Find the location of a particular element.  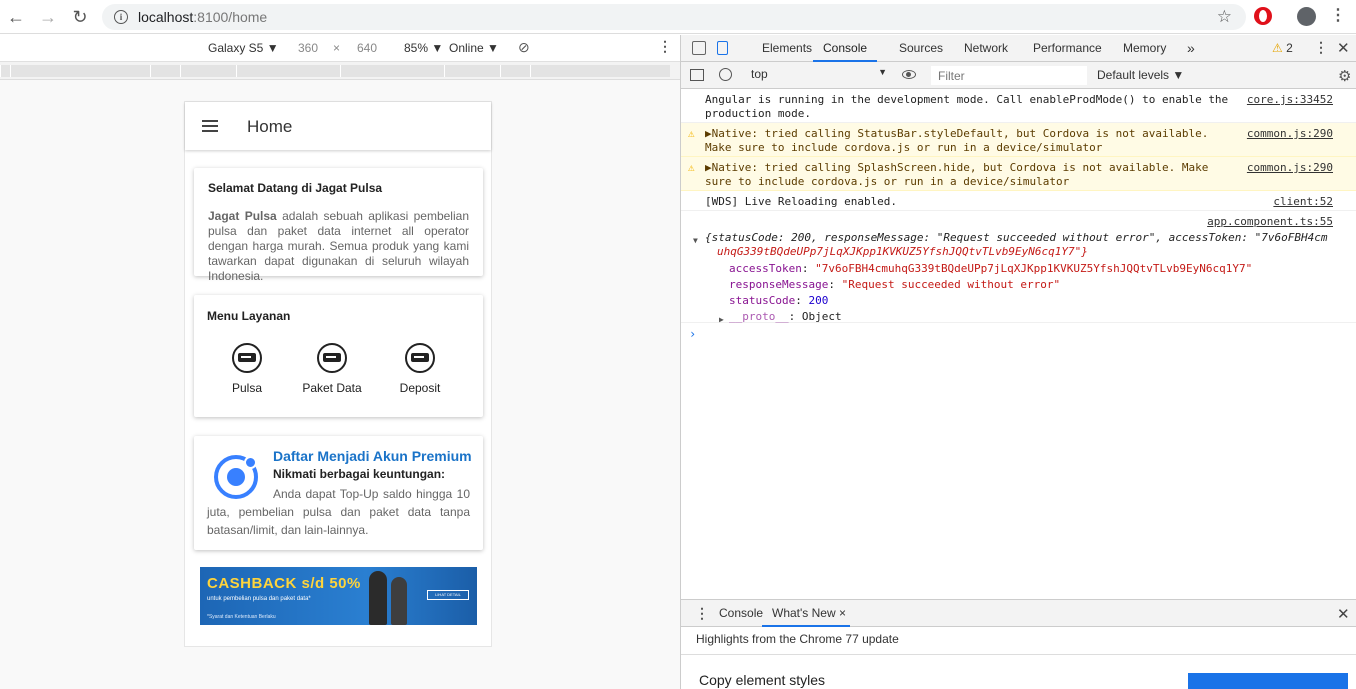

service-deposit: Deposit is located at coordinates (420, 369).